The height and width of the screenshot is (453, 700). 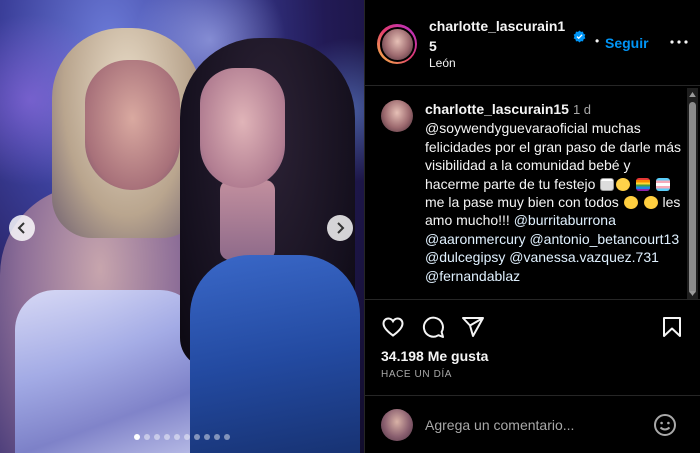 I want to click on emoji-icon, so click(x=665, y=425).